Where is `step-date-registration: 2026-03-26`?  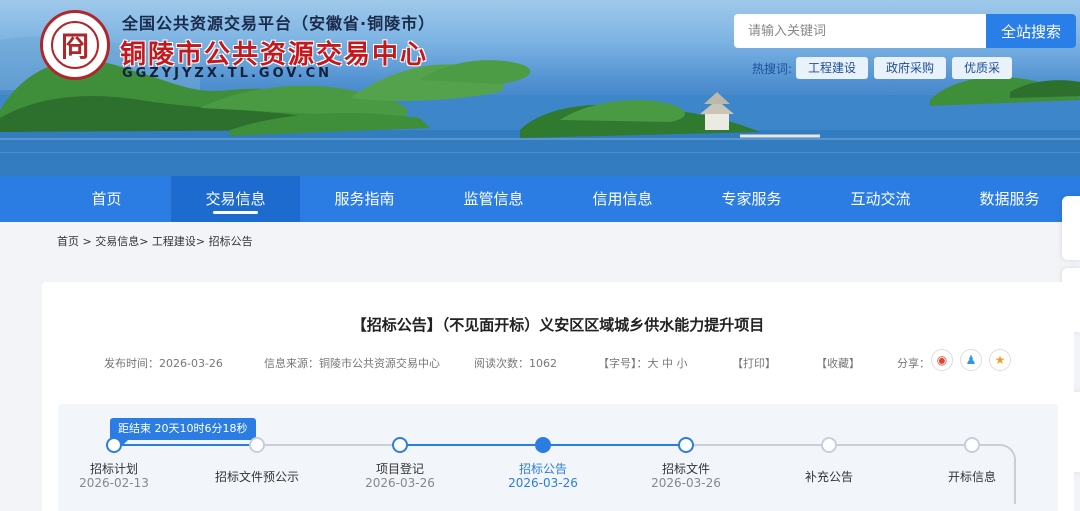 step-date-registration: 2026-03-26 is located at coordinates (400, 483).